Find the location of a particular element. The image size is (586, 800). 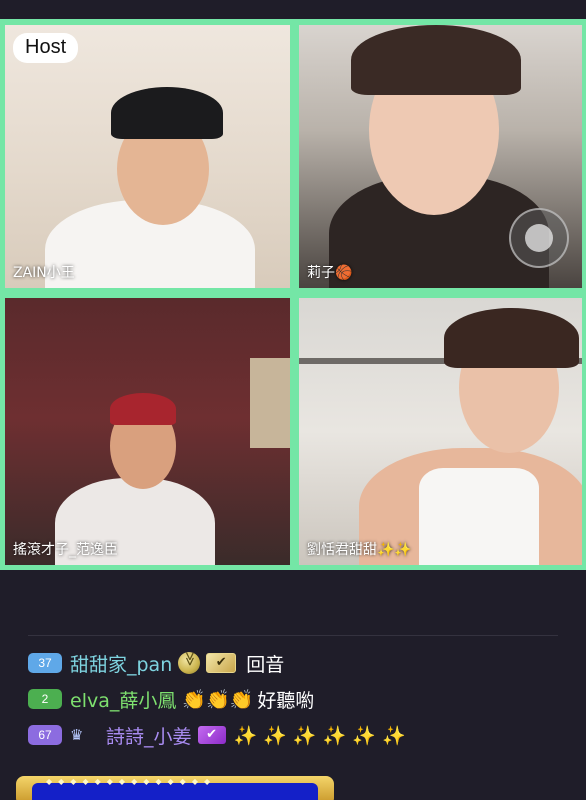

chat-divider is located at coordinates (293, 635).